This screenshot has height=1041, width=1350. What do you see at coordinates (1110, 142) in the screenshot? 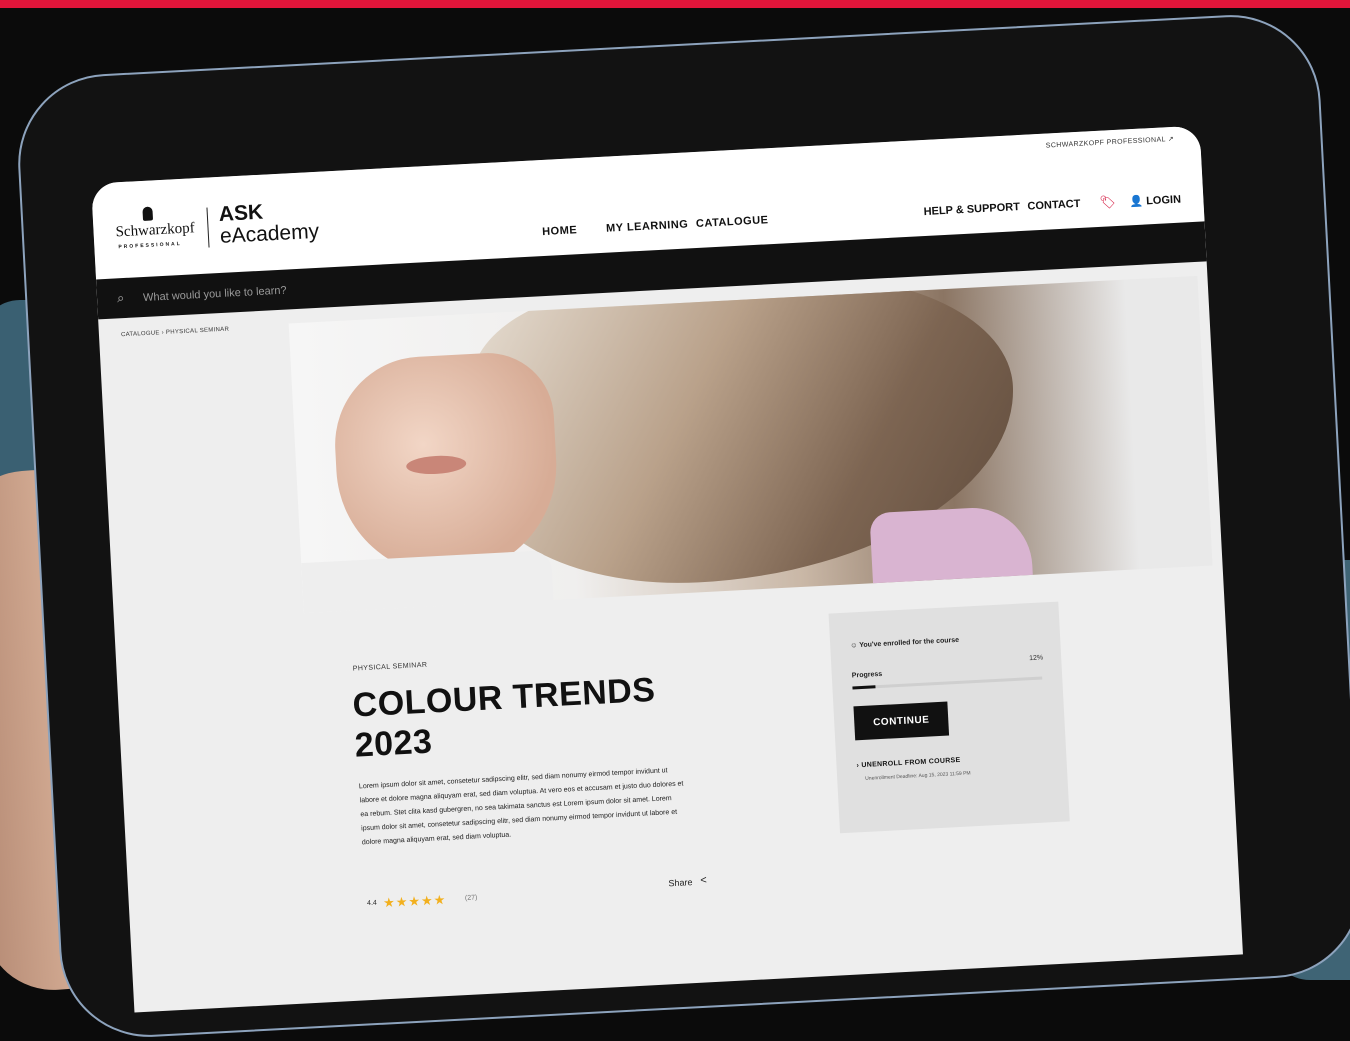
I see `external-brand-link: SCHWARZKOPF PROFESSIONAL ↗` at bounding box center [1110, 142].